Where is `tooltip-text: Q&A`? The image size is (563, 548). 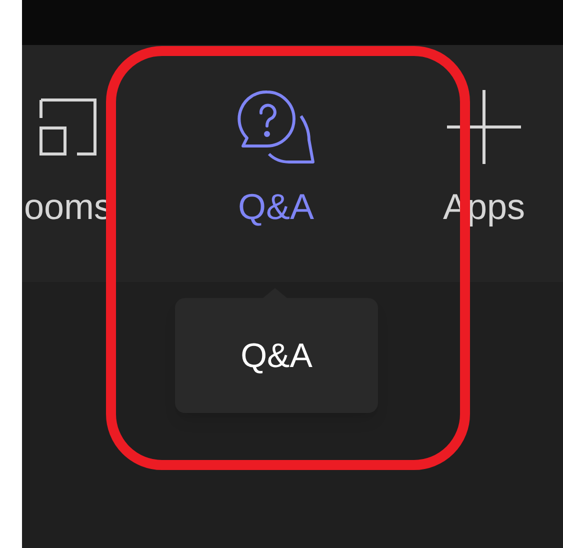
tooltip-text: Q&A is located at coordinates (276, 355).